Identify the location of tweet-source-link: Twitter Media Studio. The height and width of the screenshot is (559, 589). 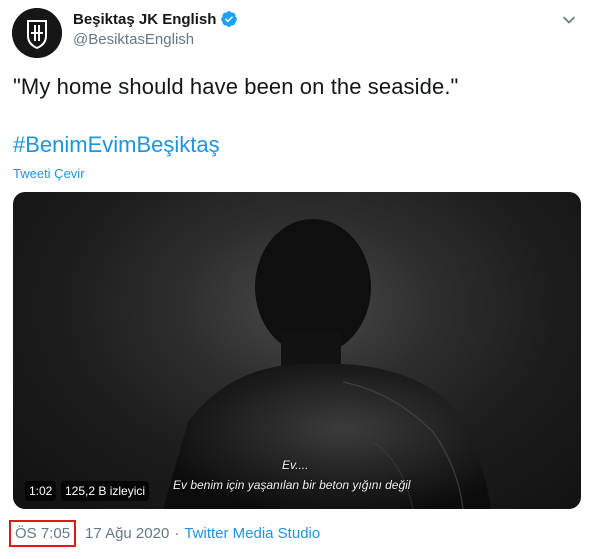
(252, 533).